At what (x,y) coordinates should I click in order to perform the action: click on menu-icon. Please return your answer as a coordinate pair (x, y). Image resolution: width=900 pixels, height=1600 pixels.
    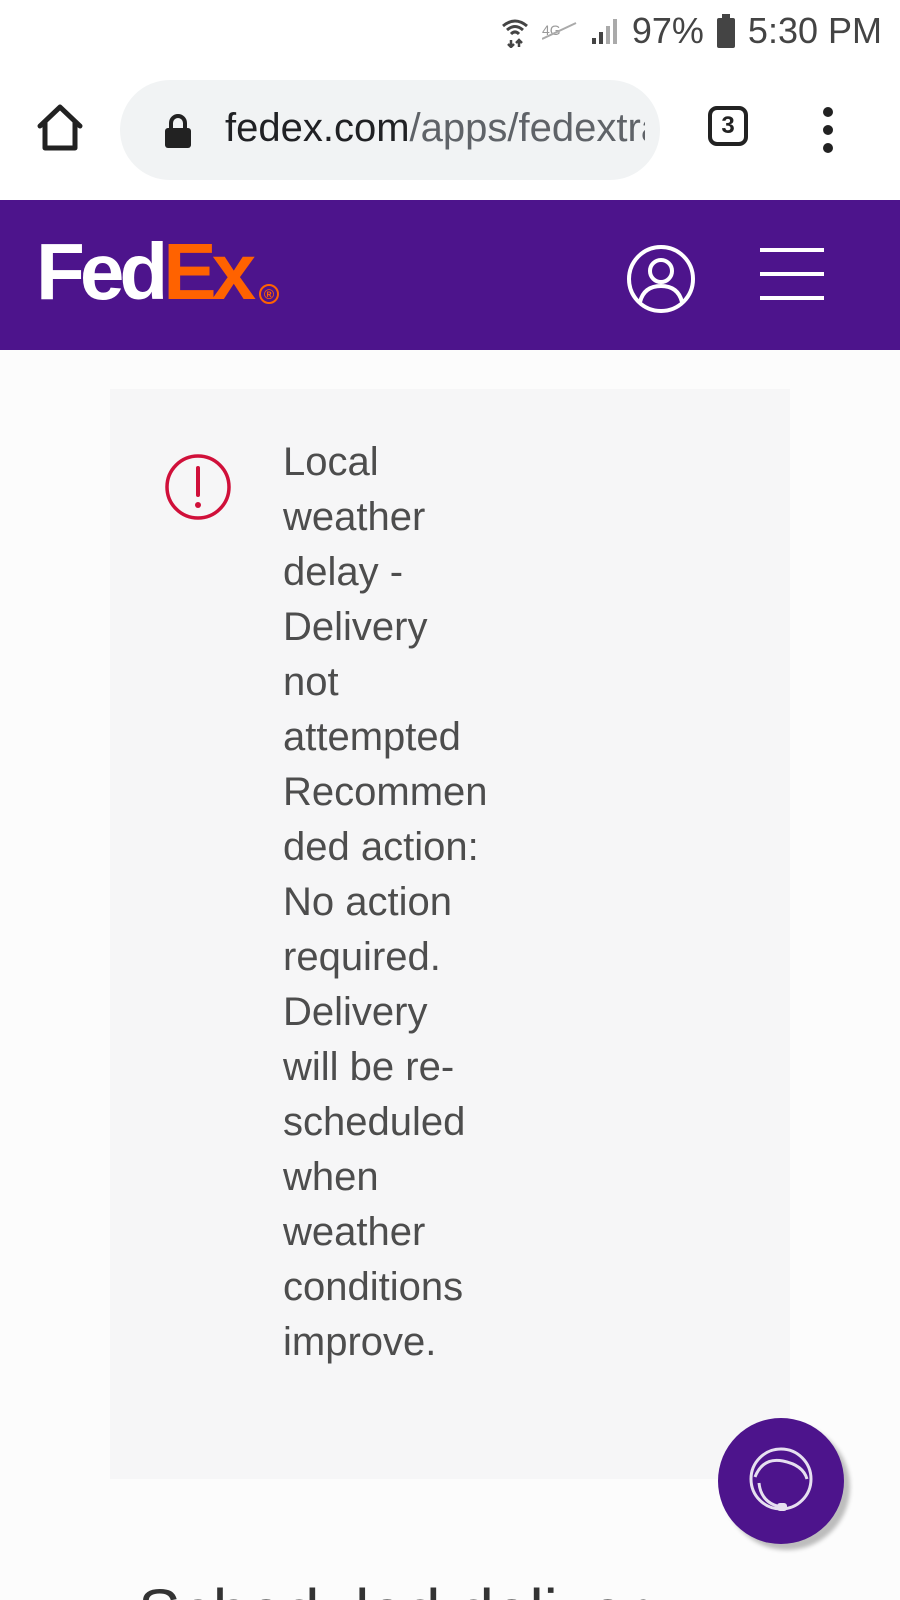
    Looking at the image, I should click on (792, 274).